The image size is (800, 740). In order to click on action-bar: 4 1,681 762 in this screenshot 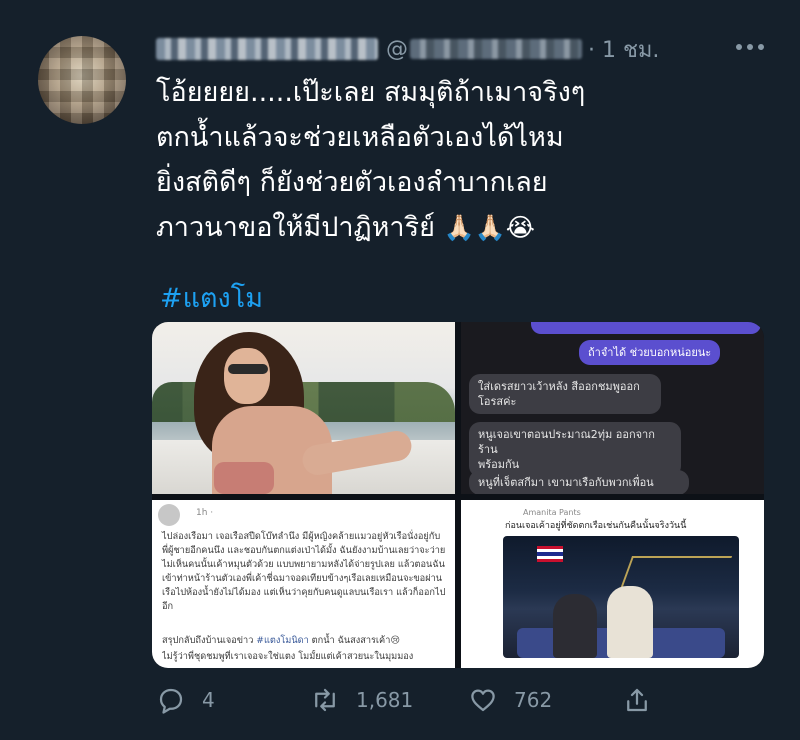, I will do `click(406, 700)`.